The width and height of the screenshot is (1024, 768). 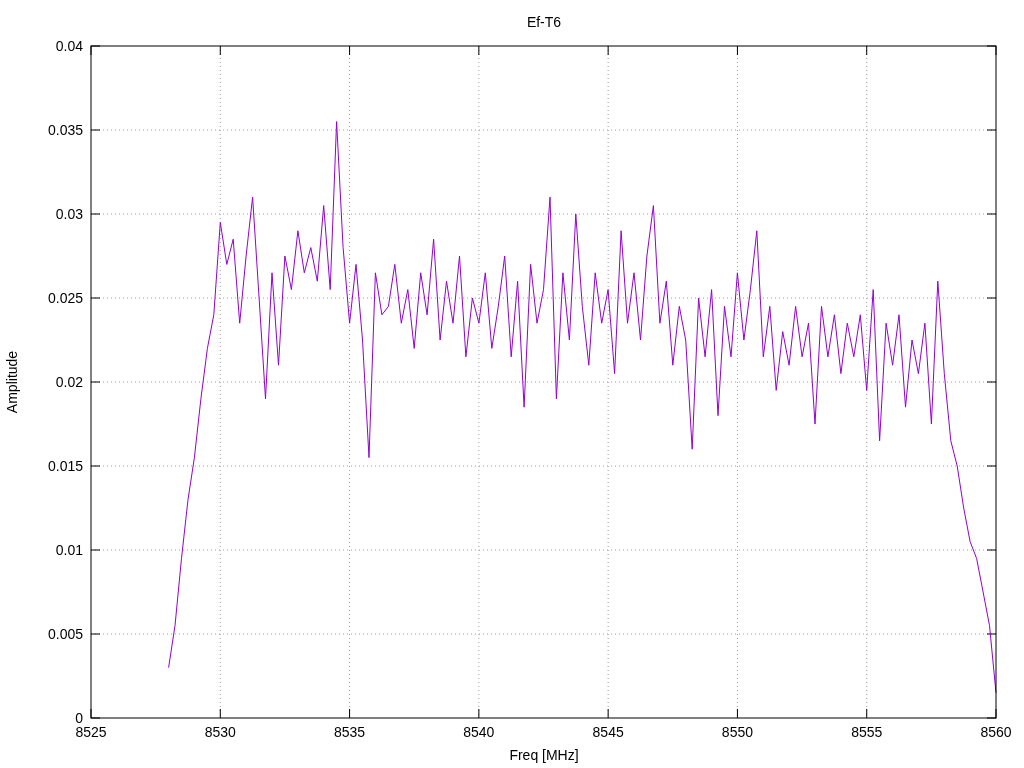 I want to click on tick-label: 0.015, so click(x=65, y=466).